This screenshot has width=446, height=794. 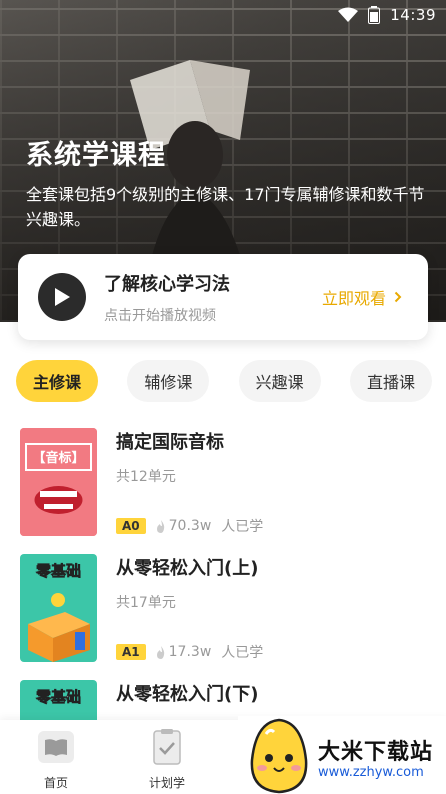 What do you see at coordinates (56, 747) in the screenshot?
I see `book-icon` at bounding box center [56, 747].